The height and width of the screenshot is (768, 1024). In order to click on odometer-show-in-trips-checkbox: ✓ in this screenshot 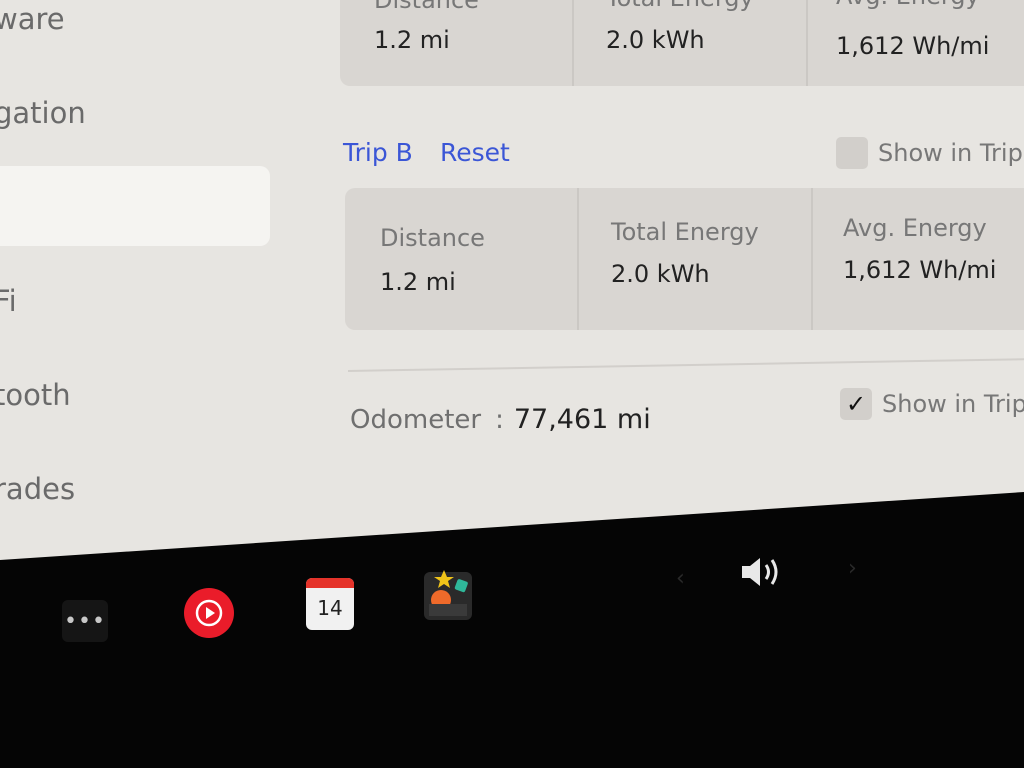, I will do `click(856, 404)`.